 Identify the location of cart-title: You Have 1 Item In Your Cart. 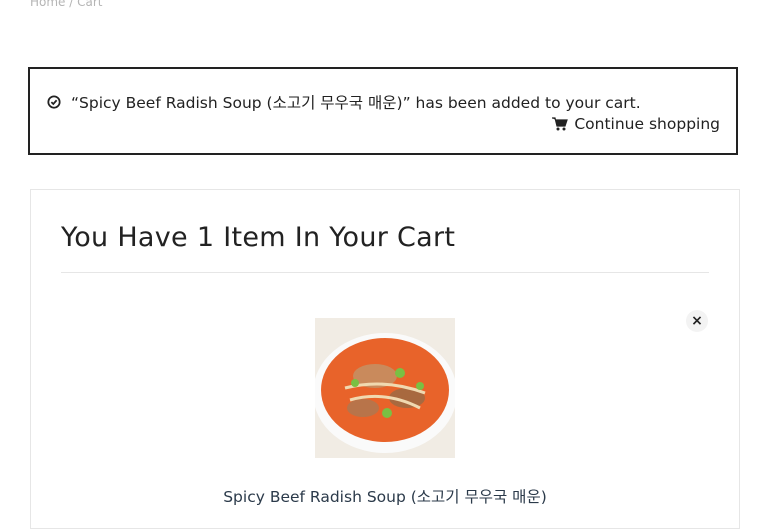
(258, 237).